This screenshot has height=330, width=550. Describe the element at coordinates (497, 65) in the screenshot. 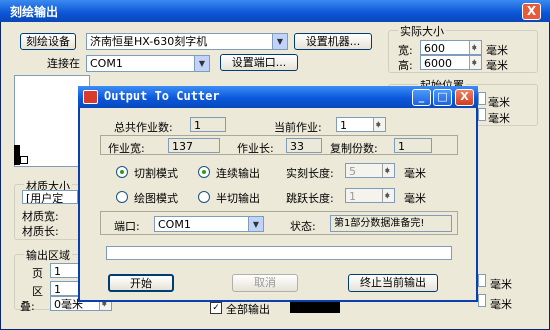

I see `height-unit: 毫米` at that location.